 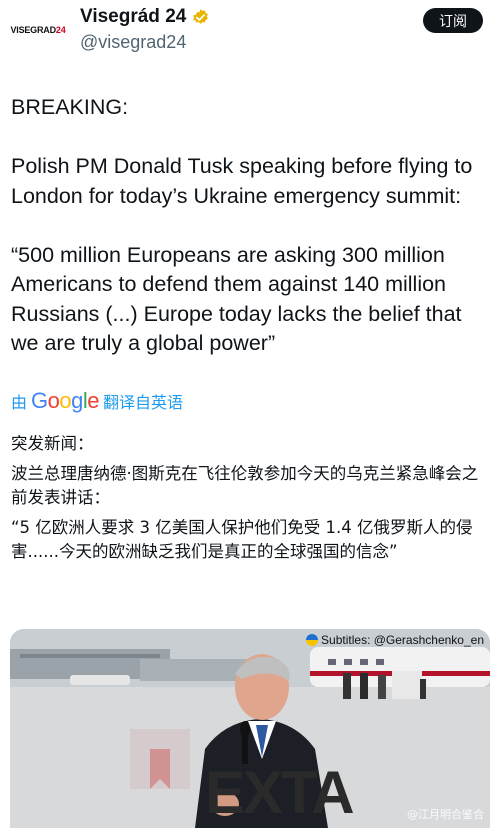 I want to click on translated-line: 突发新闻：, so click(x=52, y=443).